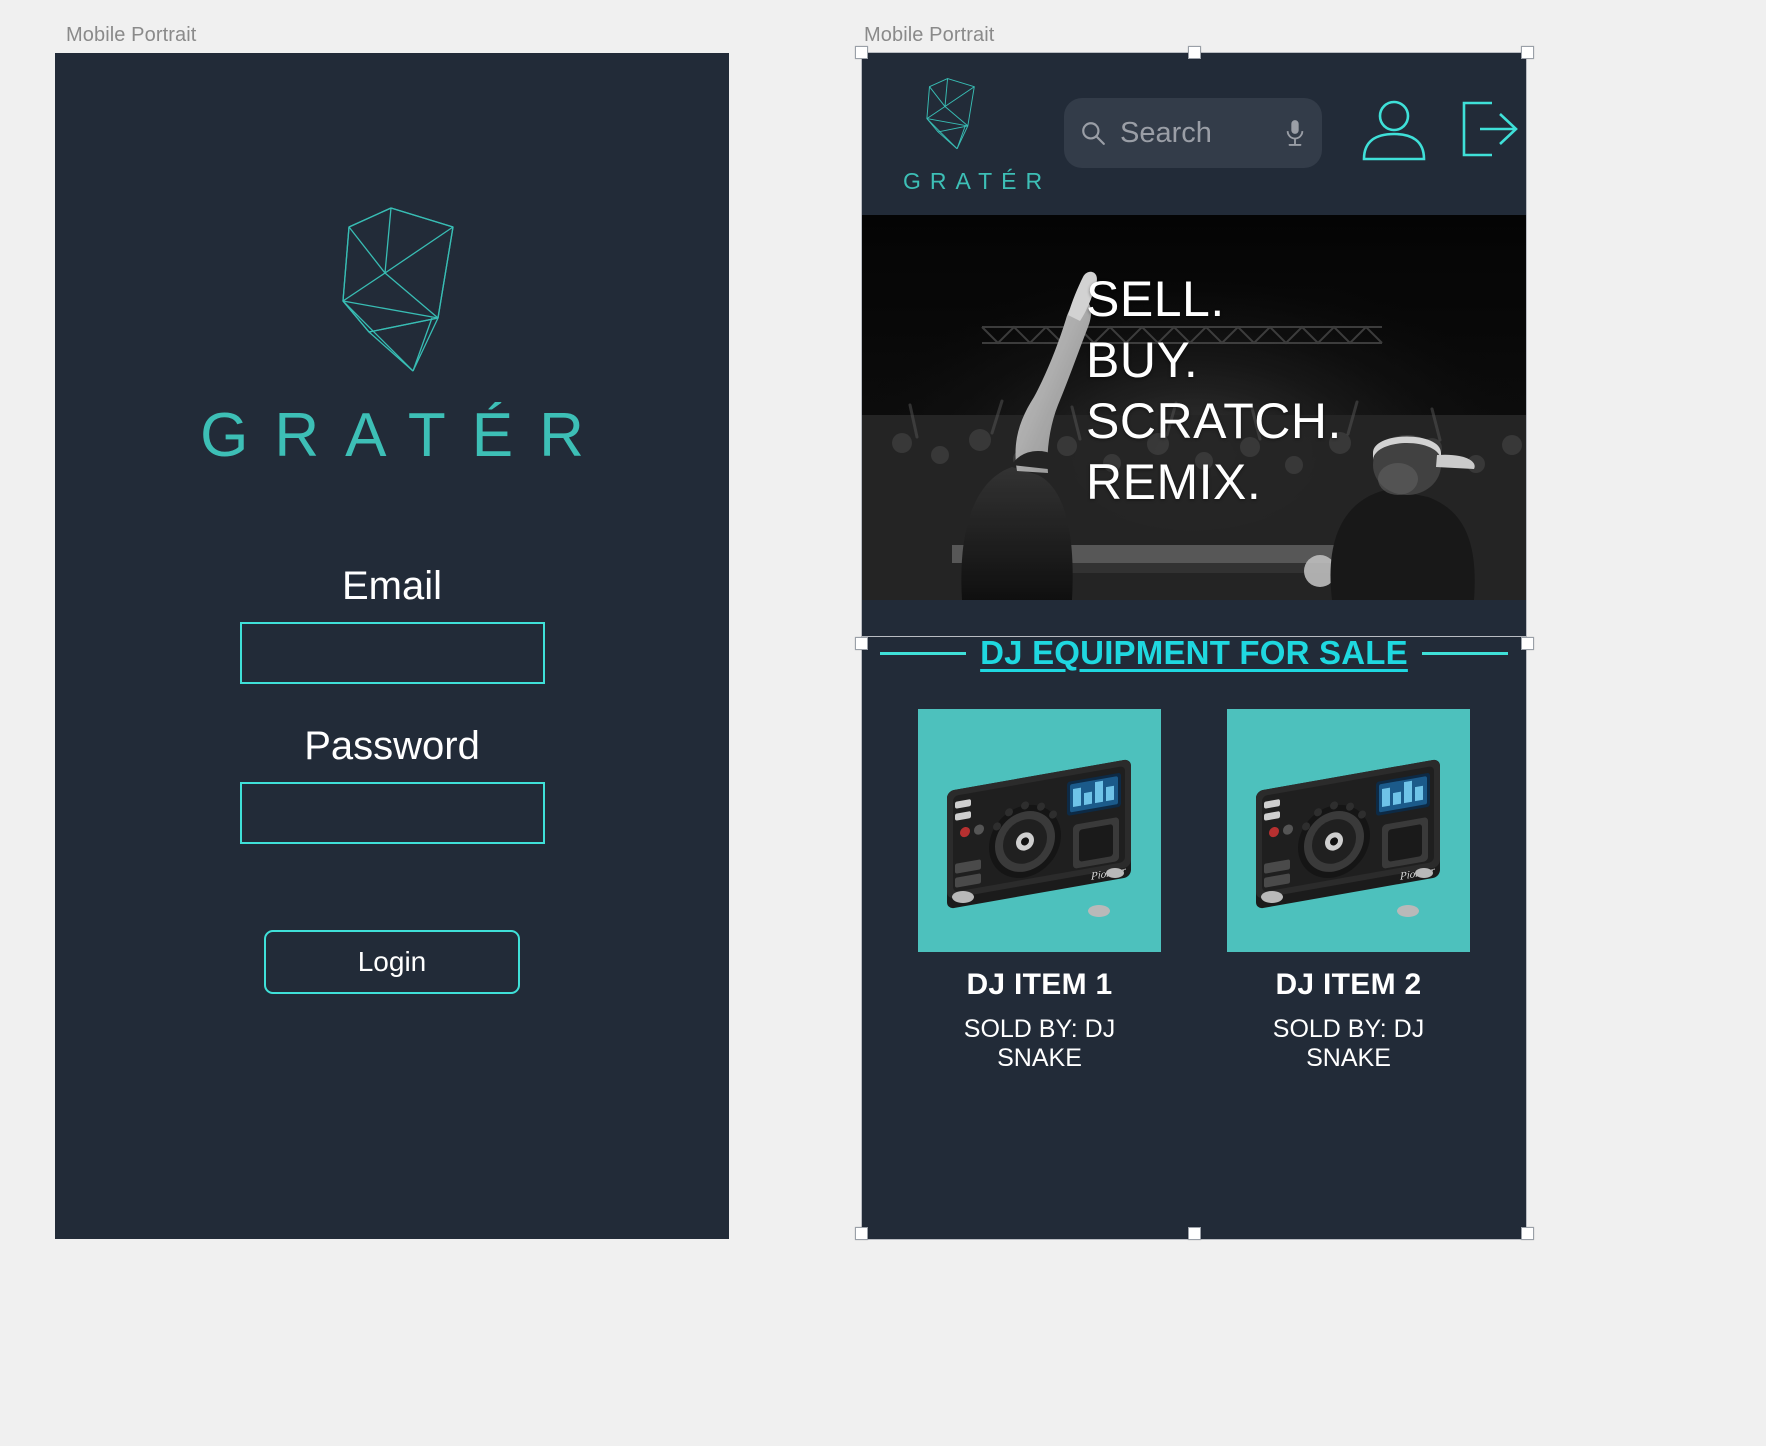  What do you see at coordinates (131, 35) in the screenshot?
I see `artboard-label-left: Mobile Portrait` at bounding box center [131, 35].